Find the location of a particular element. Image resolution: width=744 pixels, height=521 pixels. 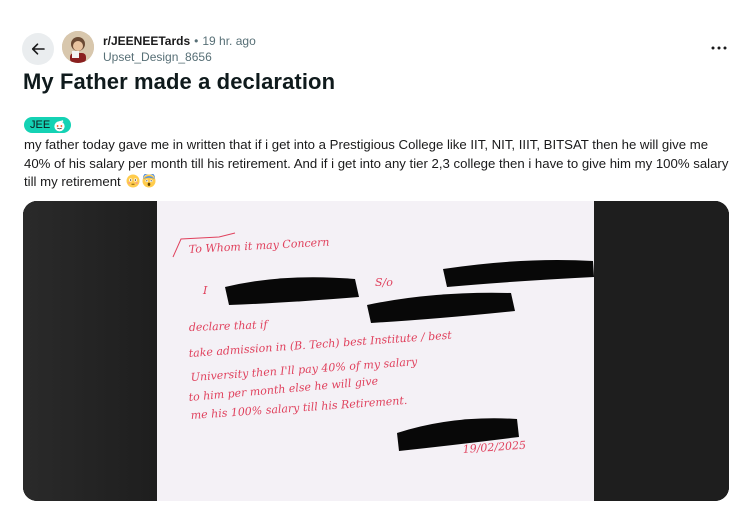

back-button is located at coordinates (38, 49).